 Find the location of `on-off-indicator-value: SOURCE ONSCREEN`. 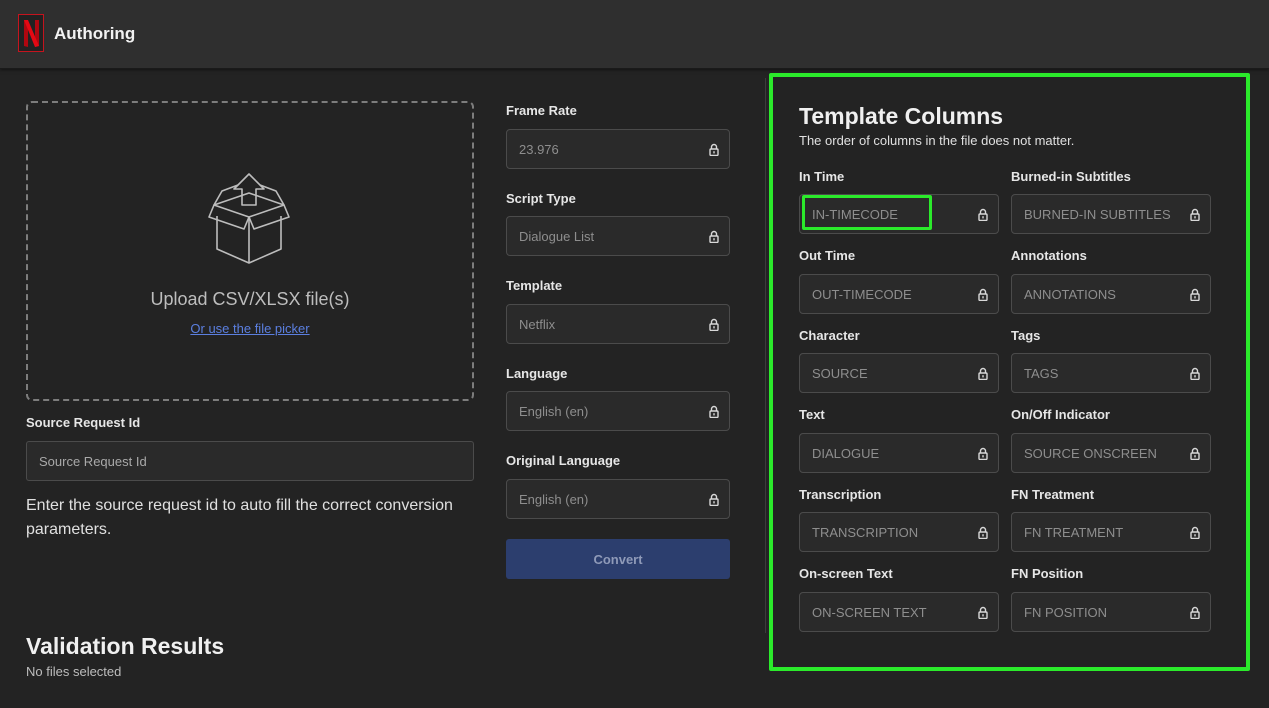

on-off-indicator-value: SOURCE ONSCREEN is located at coordinates (1090, 453).